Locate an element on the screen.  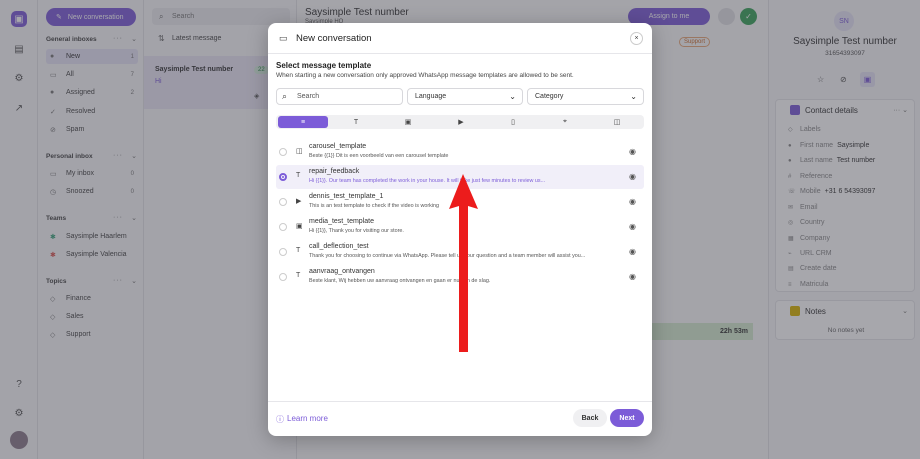
annotation-arrow is located at coordinates (463, 263).